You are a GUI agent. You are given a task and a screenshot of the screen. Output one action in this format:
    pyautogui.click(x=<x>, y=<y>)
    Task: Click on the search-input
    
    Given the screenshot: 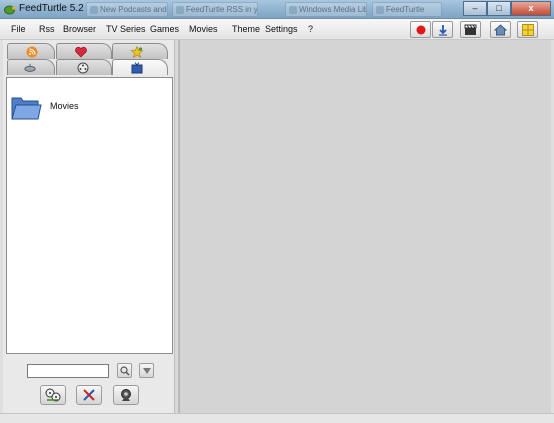 What is the action you would take?
    pyautogui.click(x=68, y=371)
    